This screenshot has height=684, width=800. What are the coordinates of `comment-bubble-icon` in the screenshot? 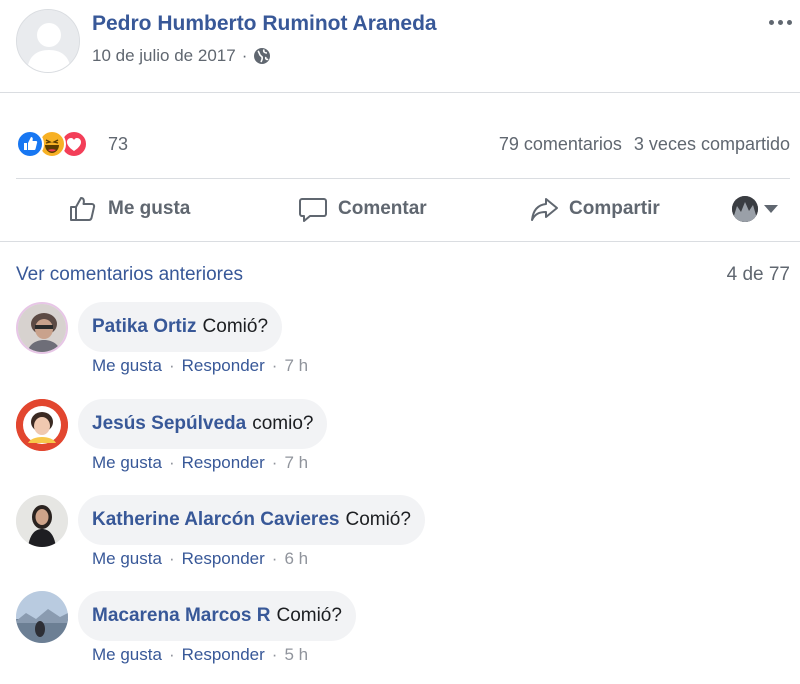 It's located at (313, 210).